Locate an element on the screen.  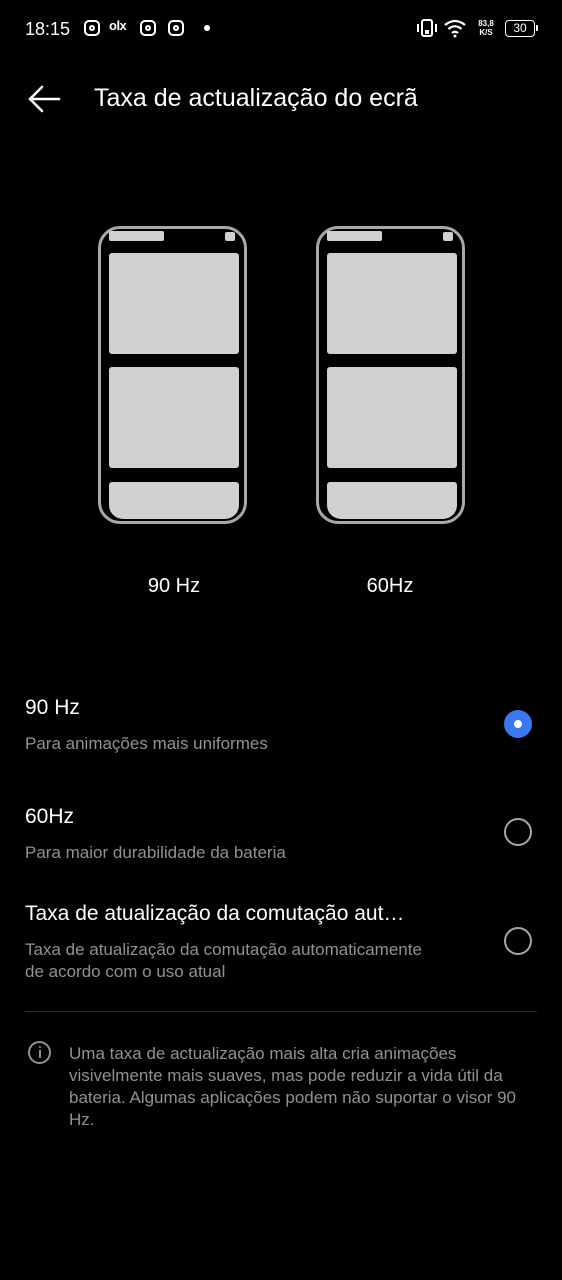
arrow-left-icon is located at coordinates (44, 99).